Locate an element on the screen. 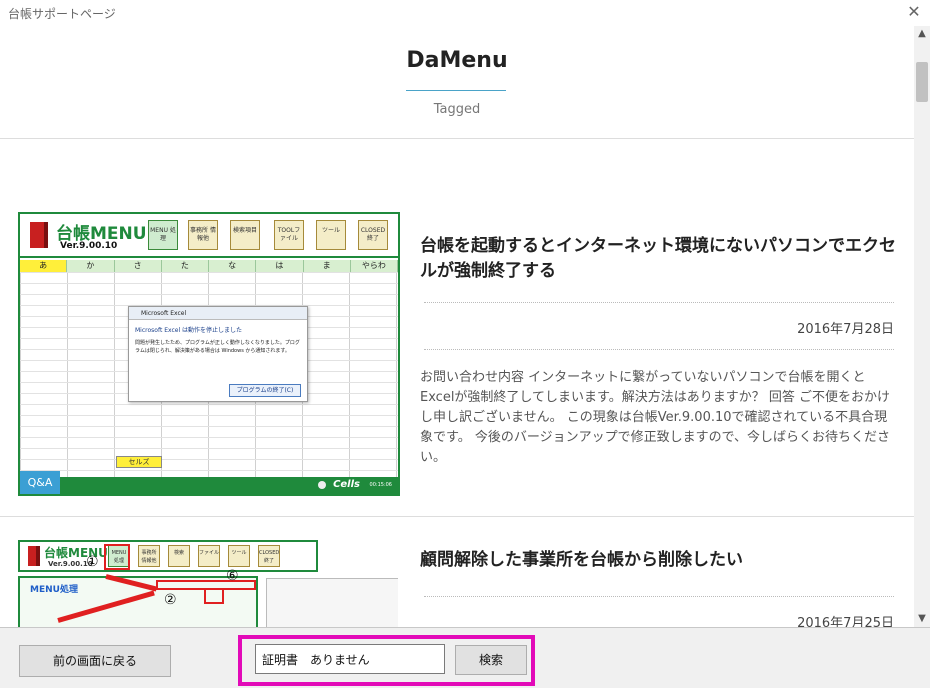 The width and height of the screenshot is (930, 688). scroll-down-icon: ▼ is located at coordinates (922, 619).